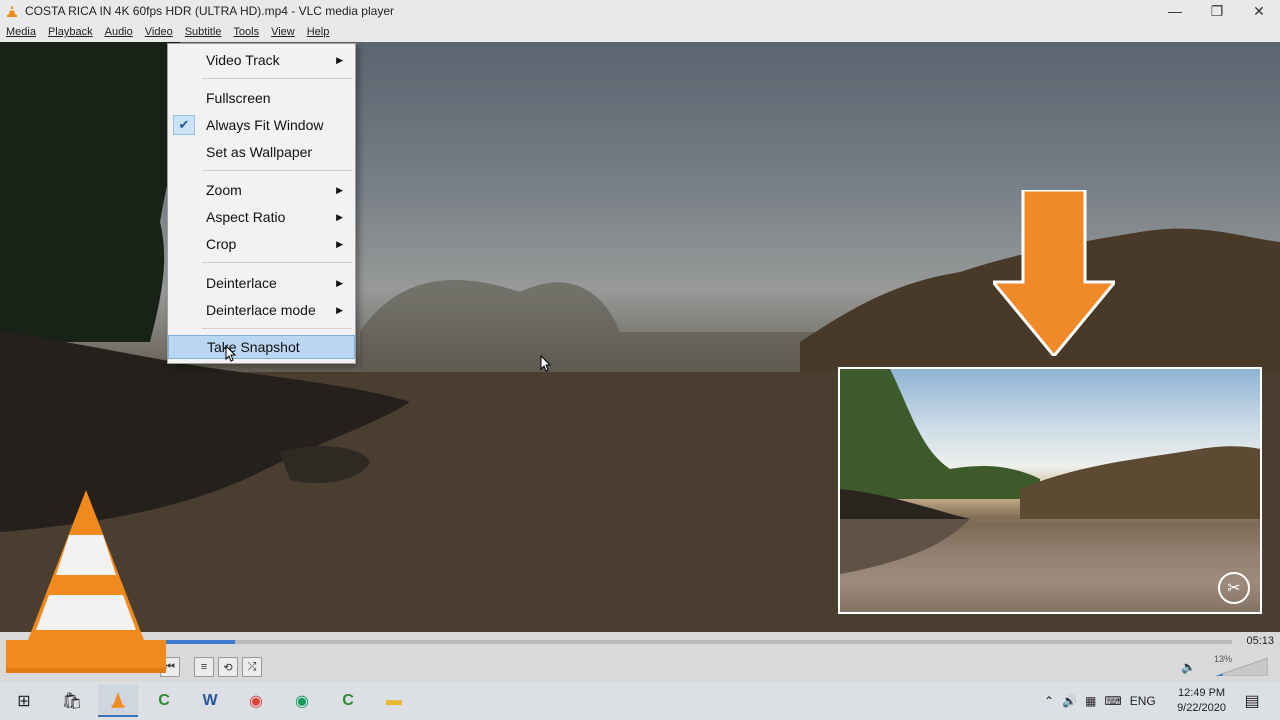 The height and width of the screenshot is (720, 1280). Describe the element at coordinates (1234, 588) in the screenshot. I see `snapshot-badge-icon: ✂` at that location.